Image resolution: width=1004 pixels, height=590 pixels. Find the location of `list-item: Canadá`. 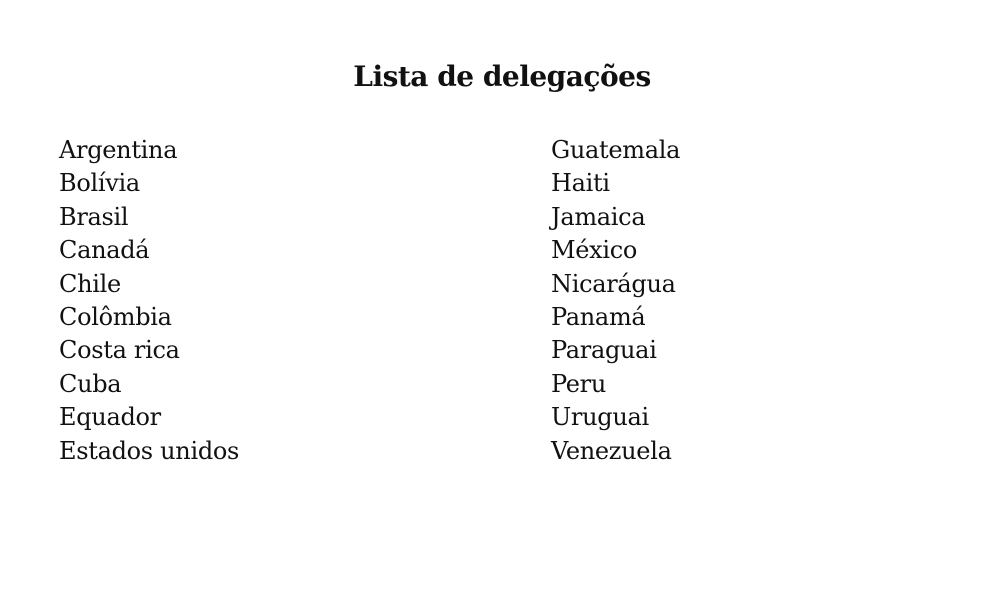

list-item: Canadá is located at coordinates (104, 250).